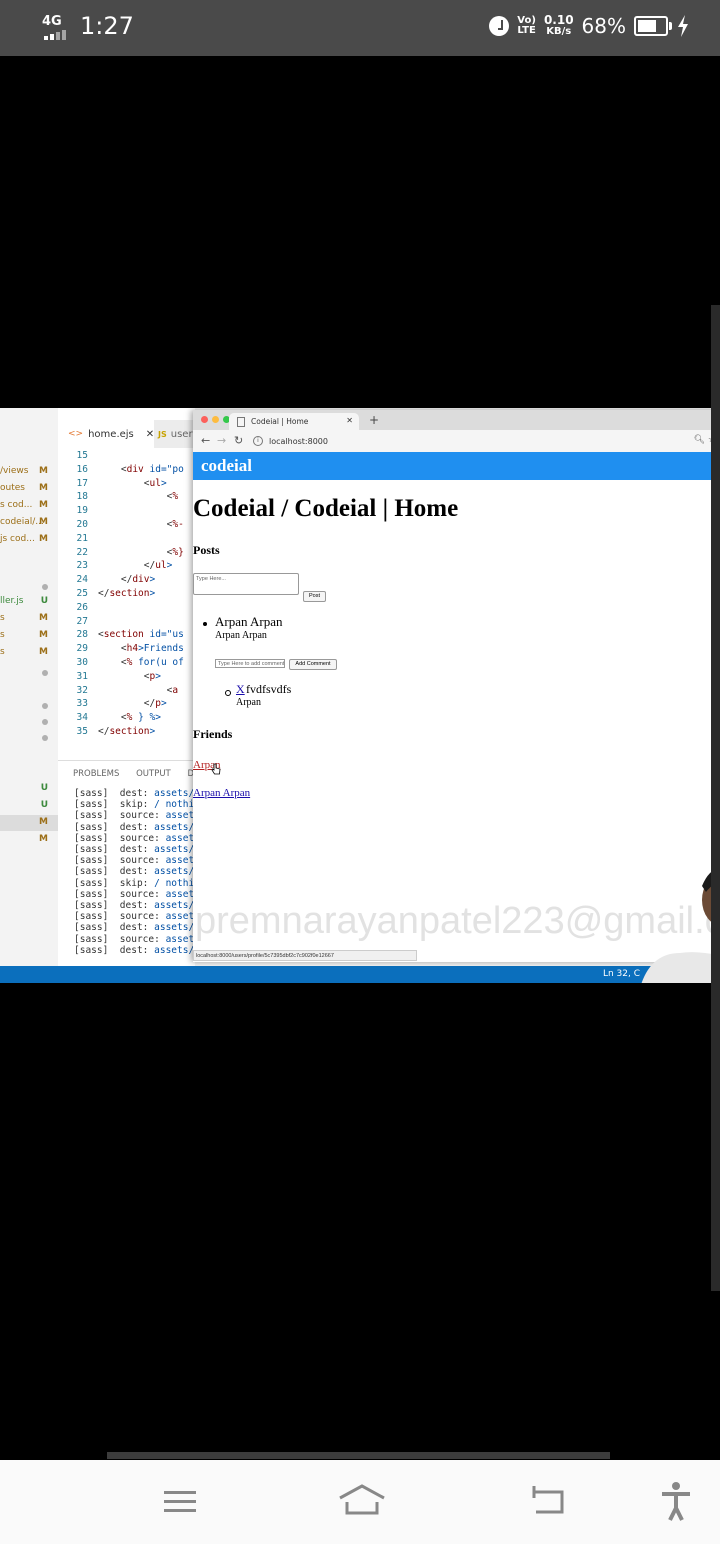 The image size is (720, 1544). I want to click on code-line: </section>, so click(126, 731).